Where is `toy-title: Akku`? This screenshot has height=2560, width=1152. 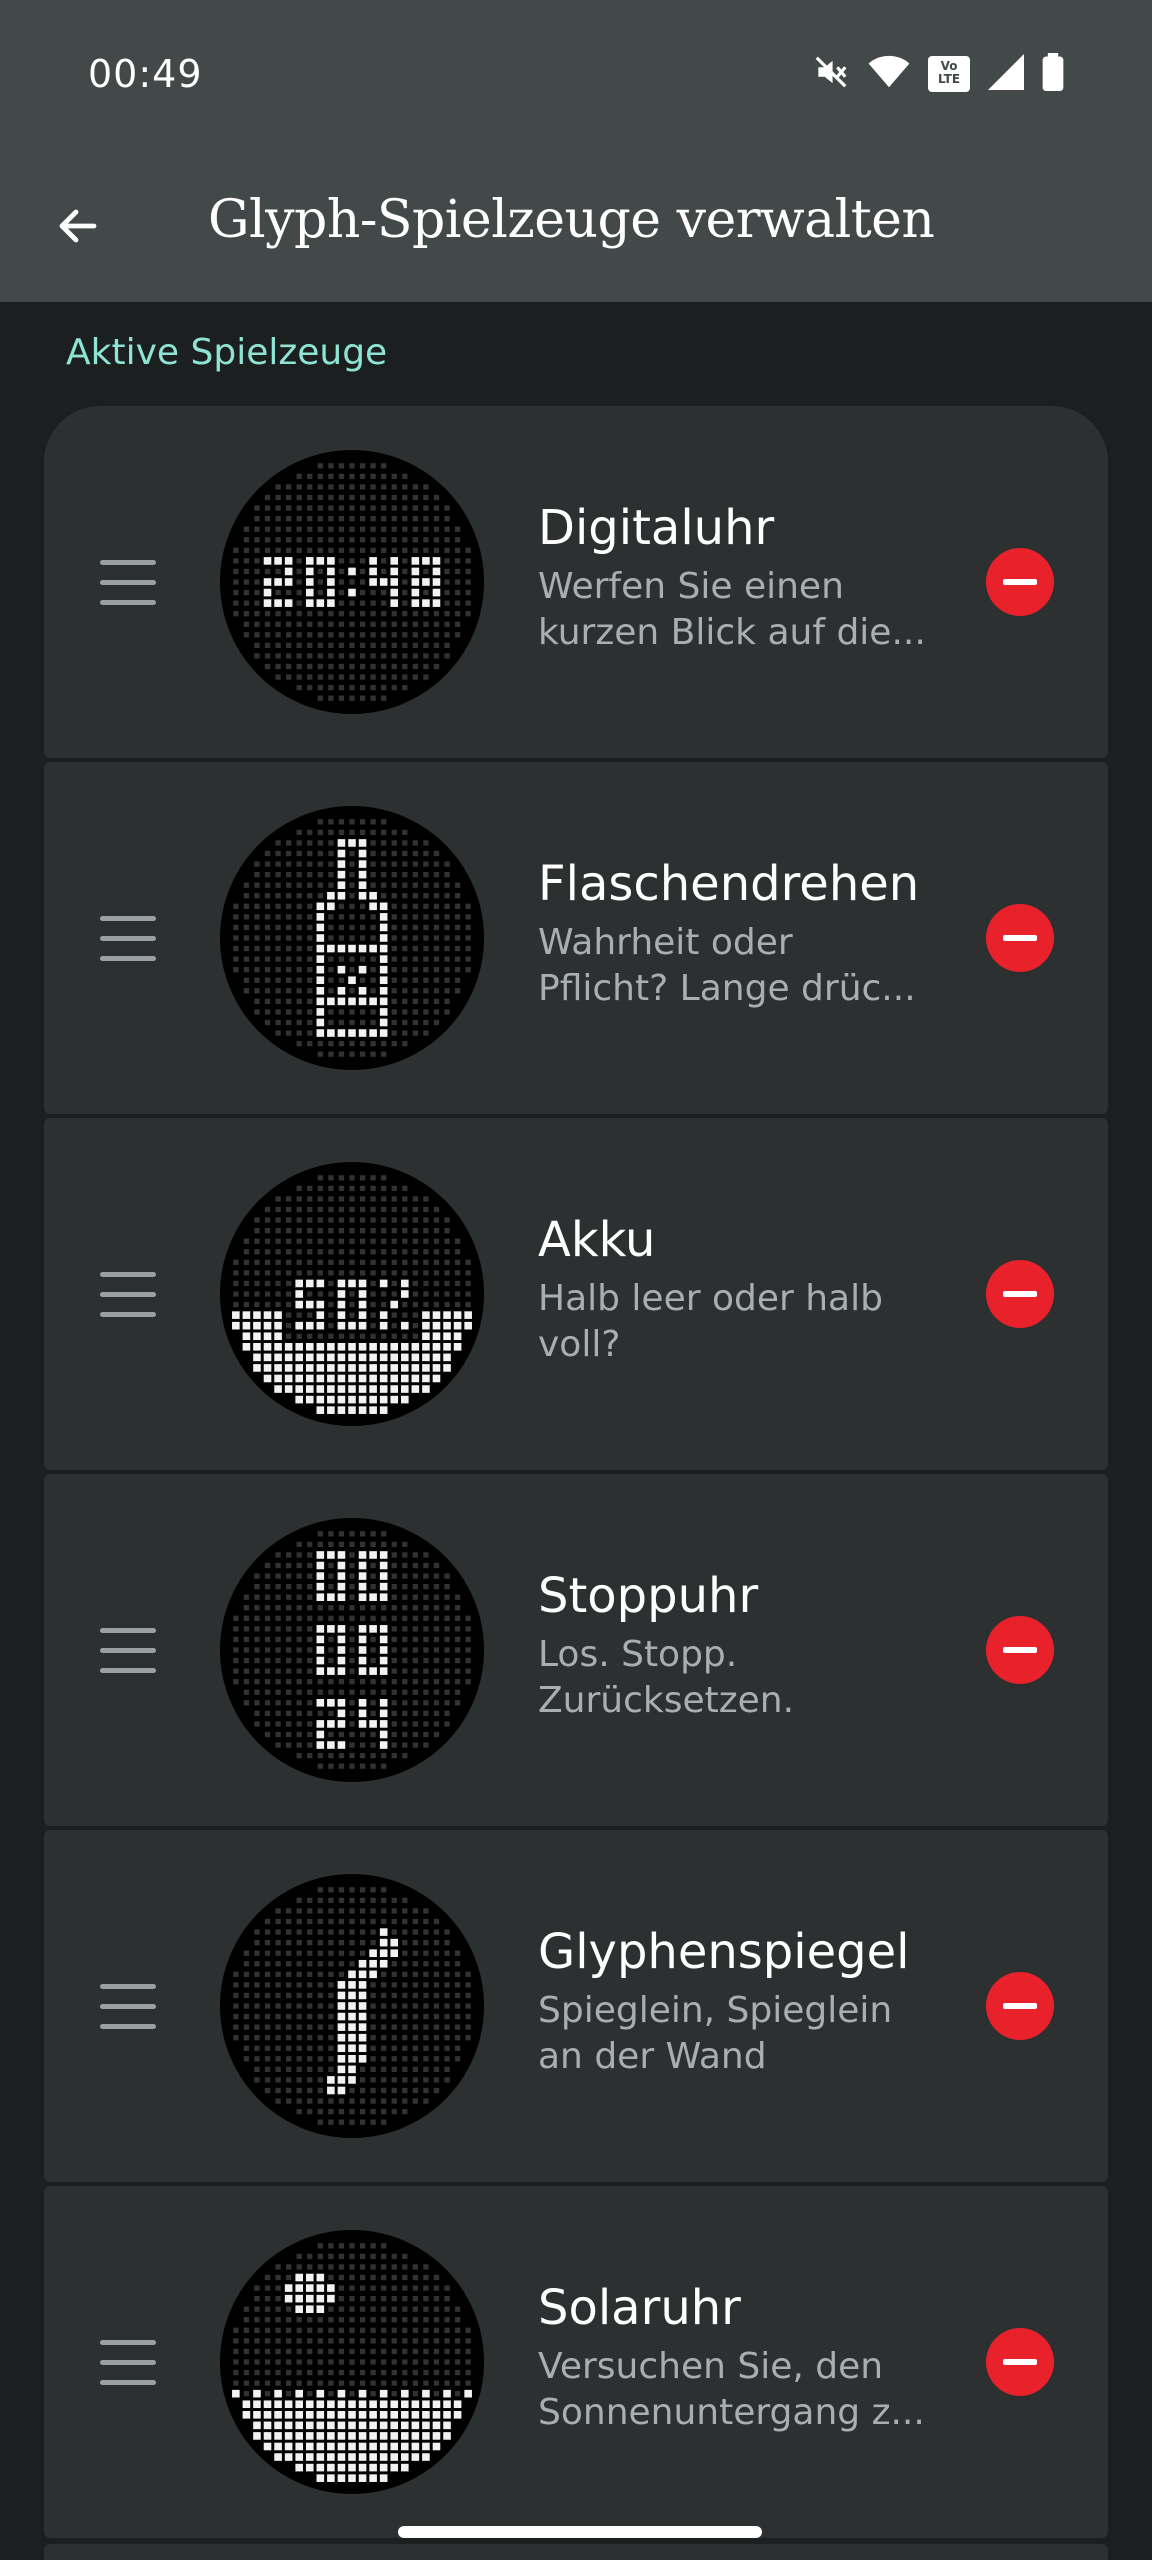
toy-title: Akku is located at coordinates (597, 1240).